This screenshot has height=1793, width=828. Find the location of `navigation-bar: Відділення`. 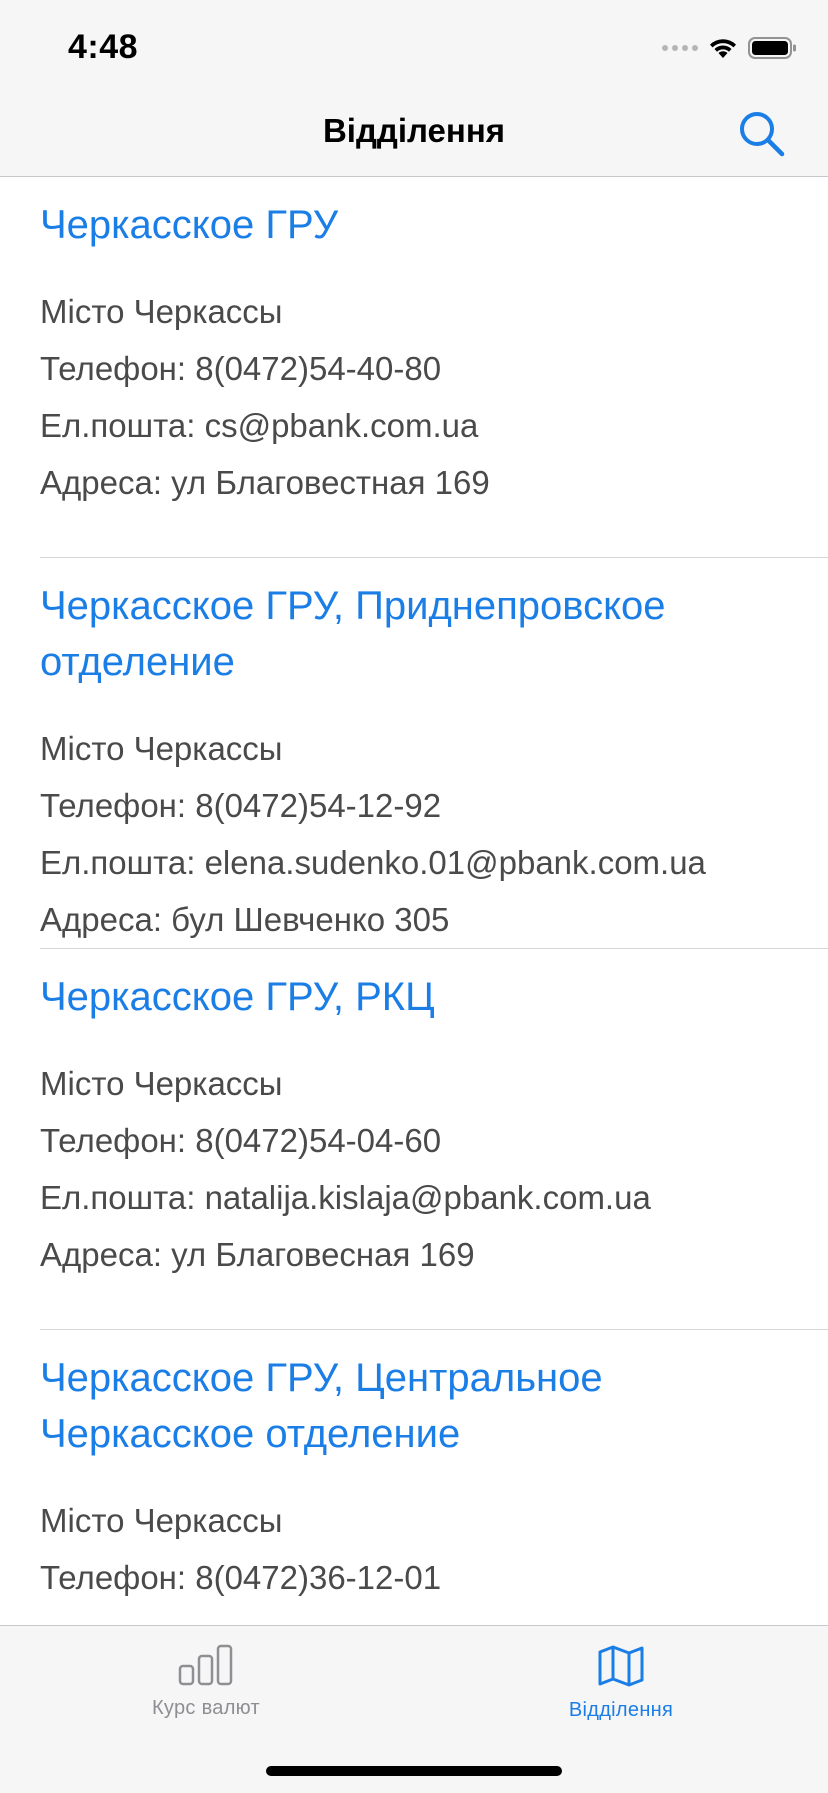

navigation-bar: Відділення is located at coordinates (414, 136).